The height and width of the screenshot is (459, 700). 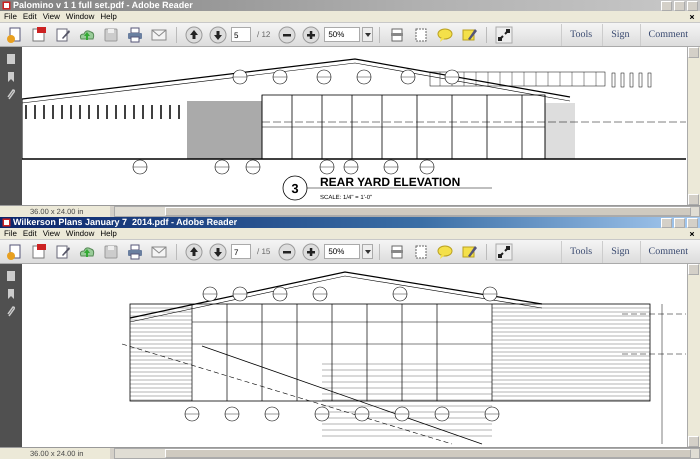 What do you see at coordinates (103, 5) in the screenshot?
I see `window-title: Palomino v 1 1 full set.pdf - Adobe Reader` at bounding box center [103, 5].